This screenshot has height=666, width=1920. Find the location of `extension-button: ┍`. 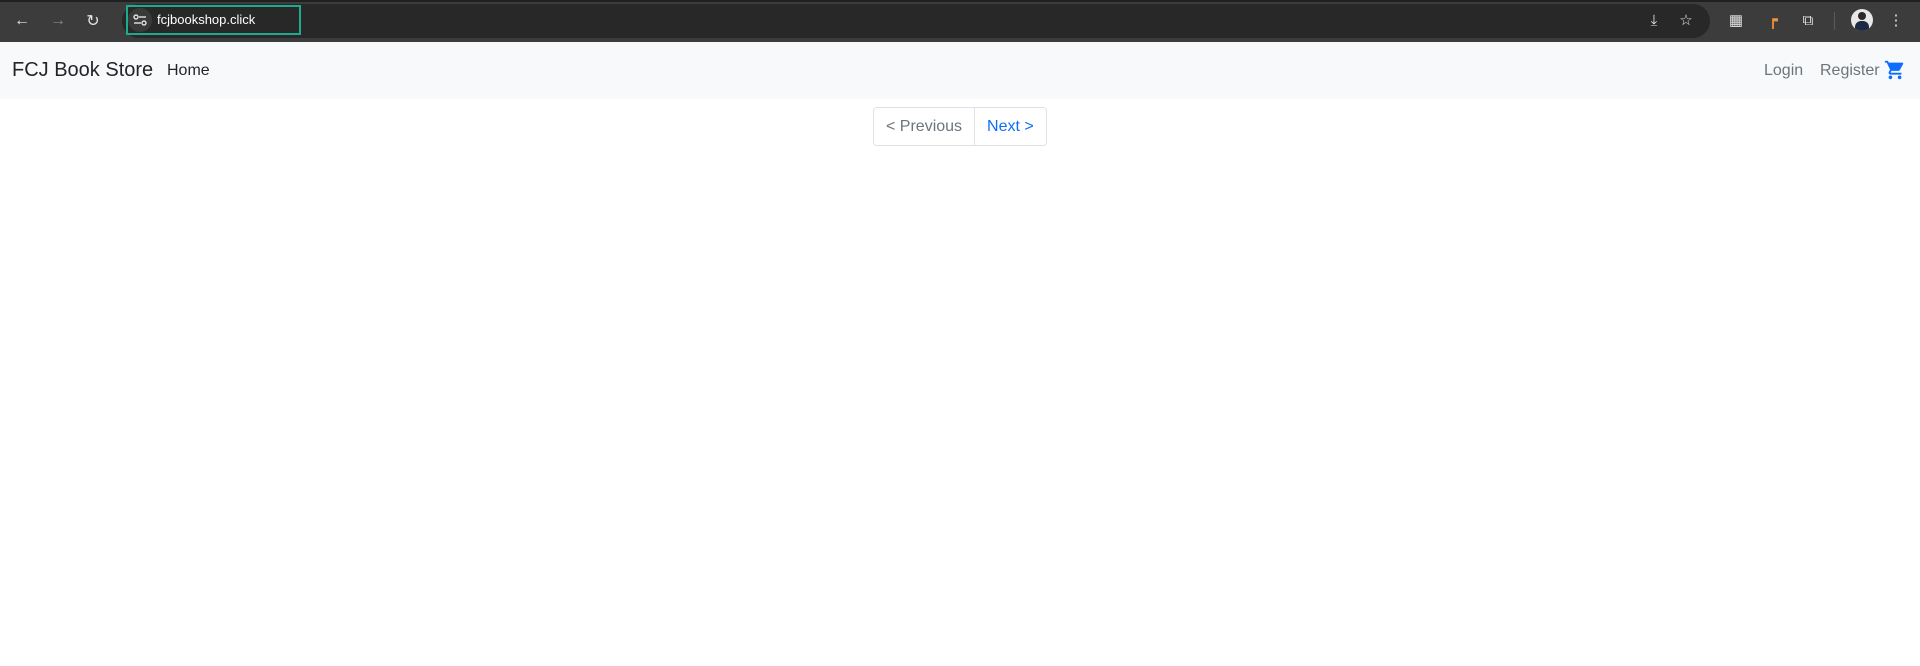

extension-button: ┍ is located at coordinates (1773, 20).